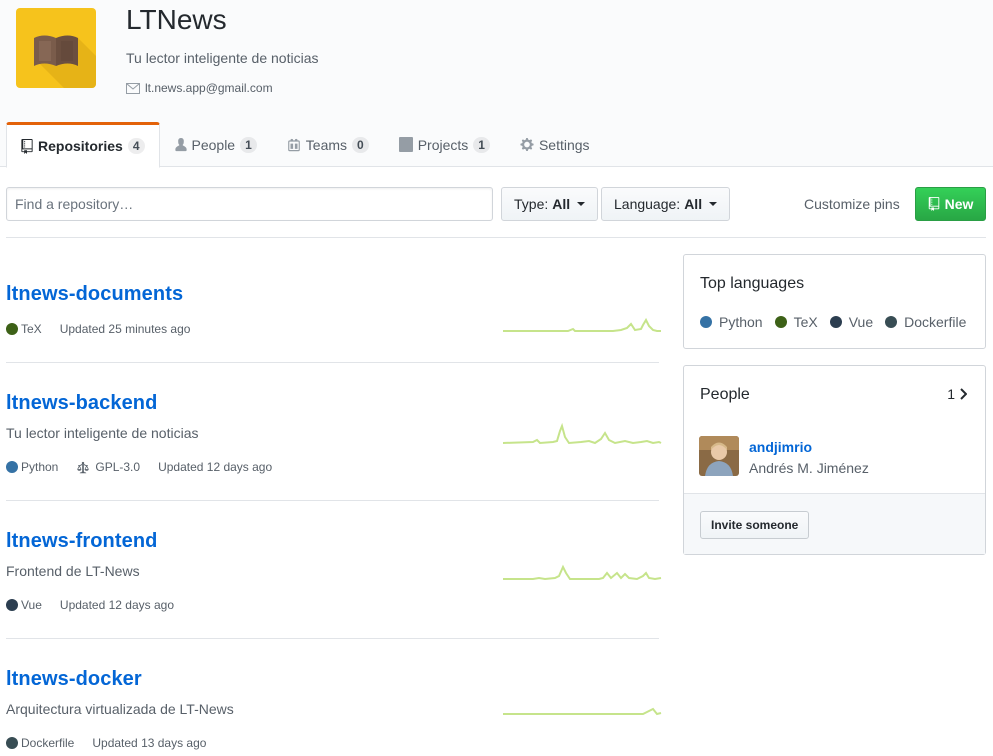  What do you see at coordinates (180, 144) in the screenshot?
I see `person-icon` at bounding box center [180, 144].